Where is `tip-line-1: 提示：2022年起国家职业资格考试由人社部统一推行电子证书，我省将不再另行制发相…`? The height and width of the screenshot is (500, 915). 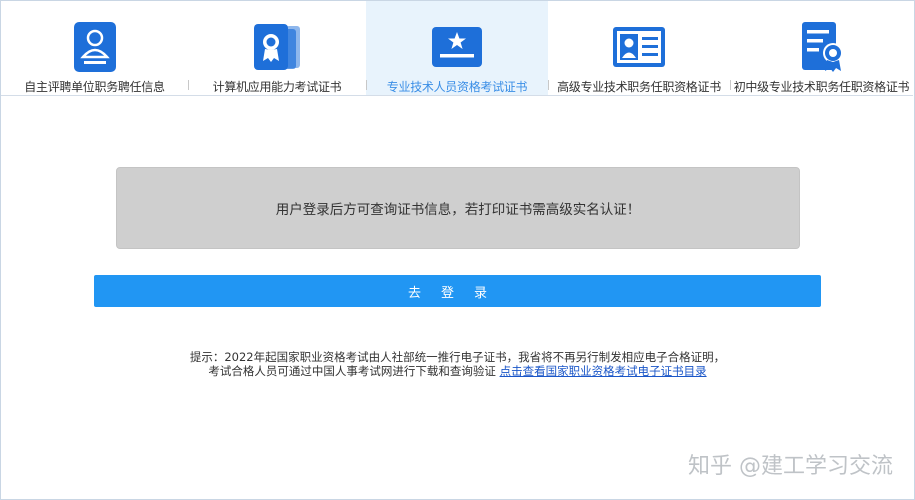
tip-line-1: 提示：2022年起国家职业资格考试由人社部统一推行电子证书，我省将不再另行制发相… is located at coordinates (457, 357).